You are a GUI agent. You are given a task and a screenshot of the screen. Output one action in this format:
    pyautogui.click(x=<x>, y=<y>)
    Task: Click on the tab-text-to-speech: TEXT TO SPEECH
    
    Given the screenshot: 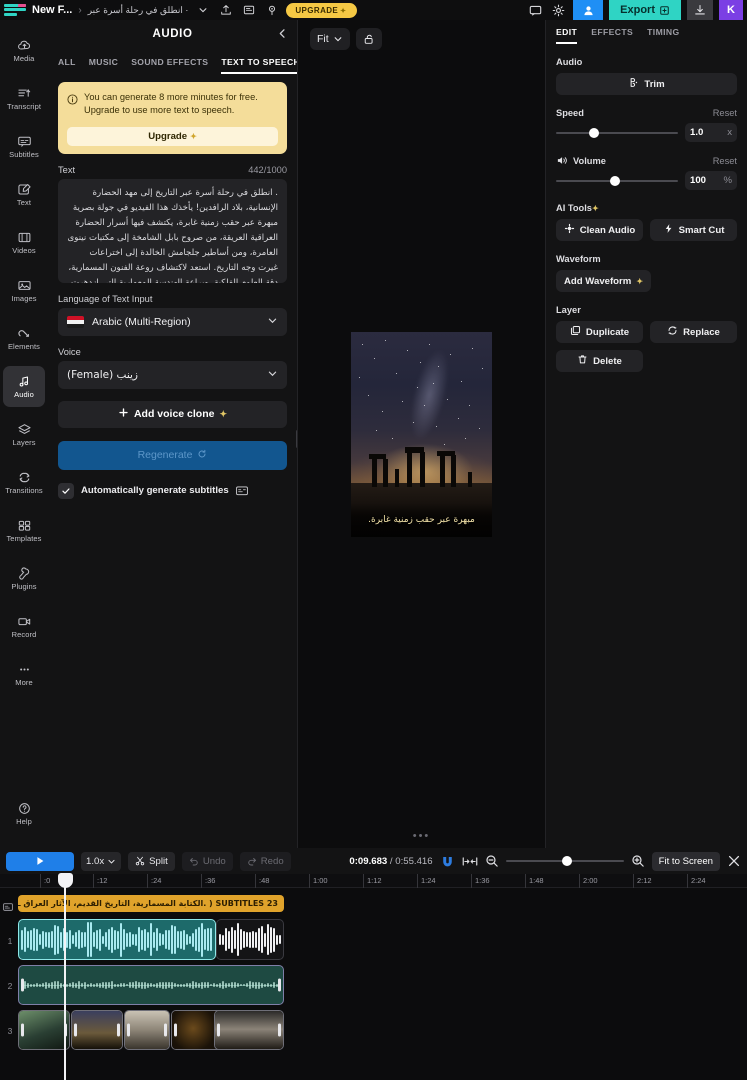 What is the action you would take?
    pyautogui.click(x=259, y=65)
    